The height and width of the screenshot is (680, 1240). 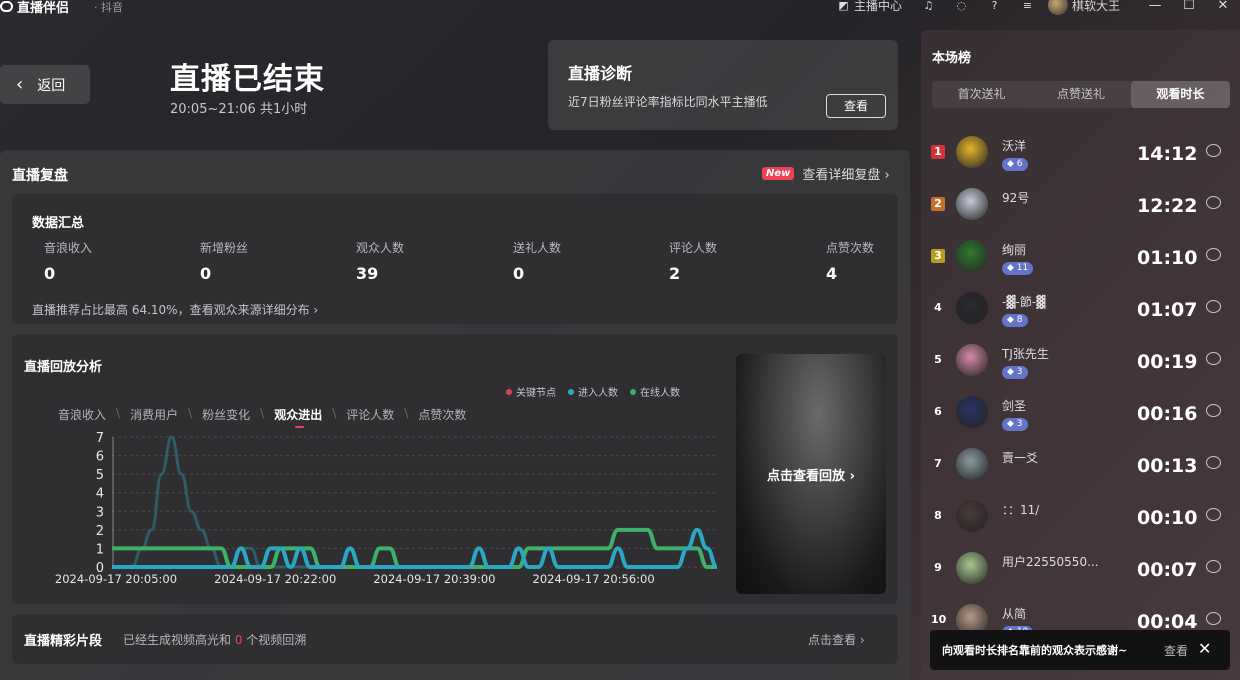 I want to click on minimize-icon: —, so click(x=1155, y=6).